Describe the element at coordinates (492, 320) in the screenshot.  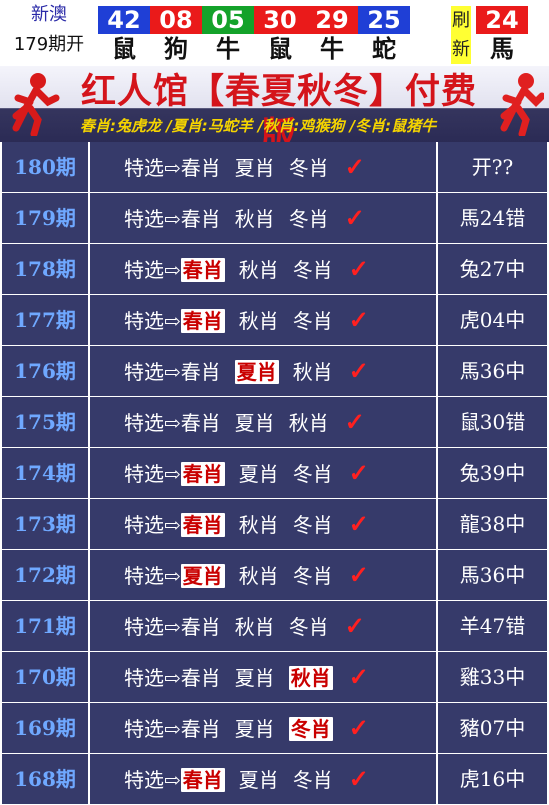
I see `result-cell: 虎04中` at that location.